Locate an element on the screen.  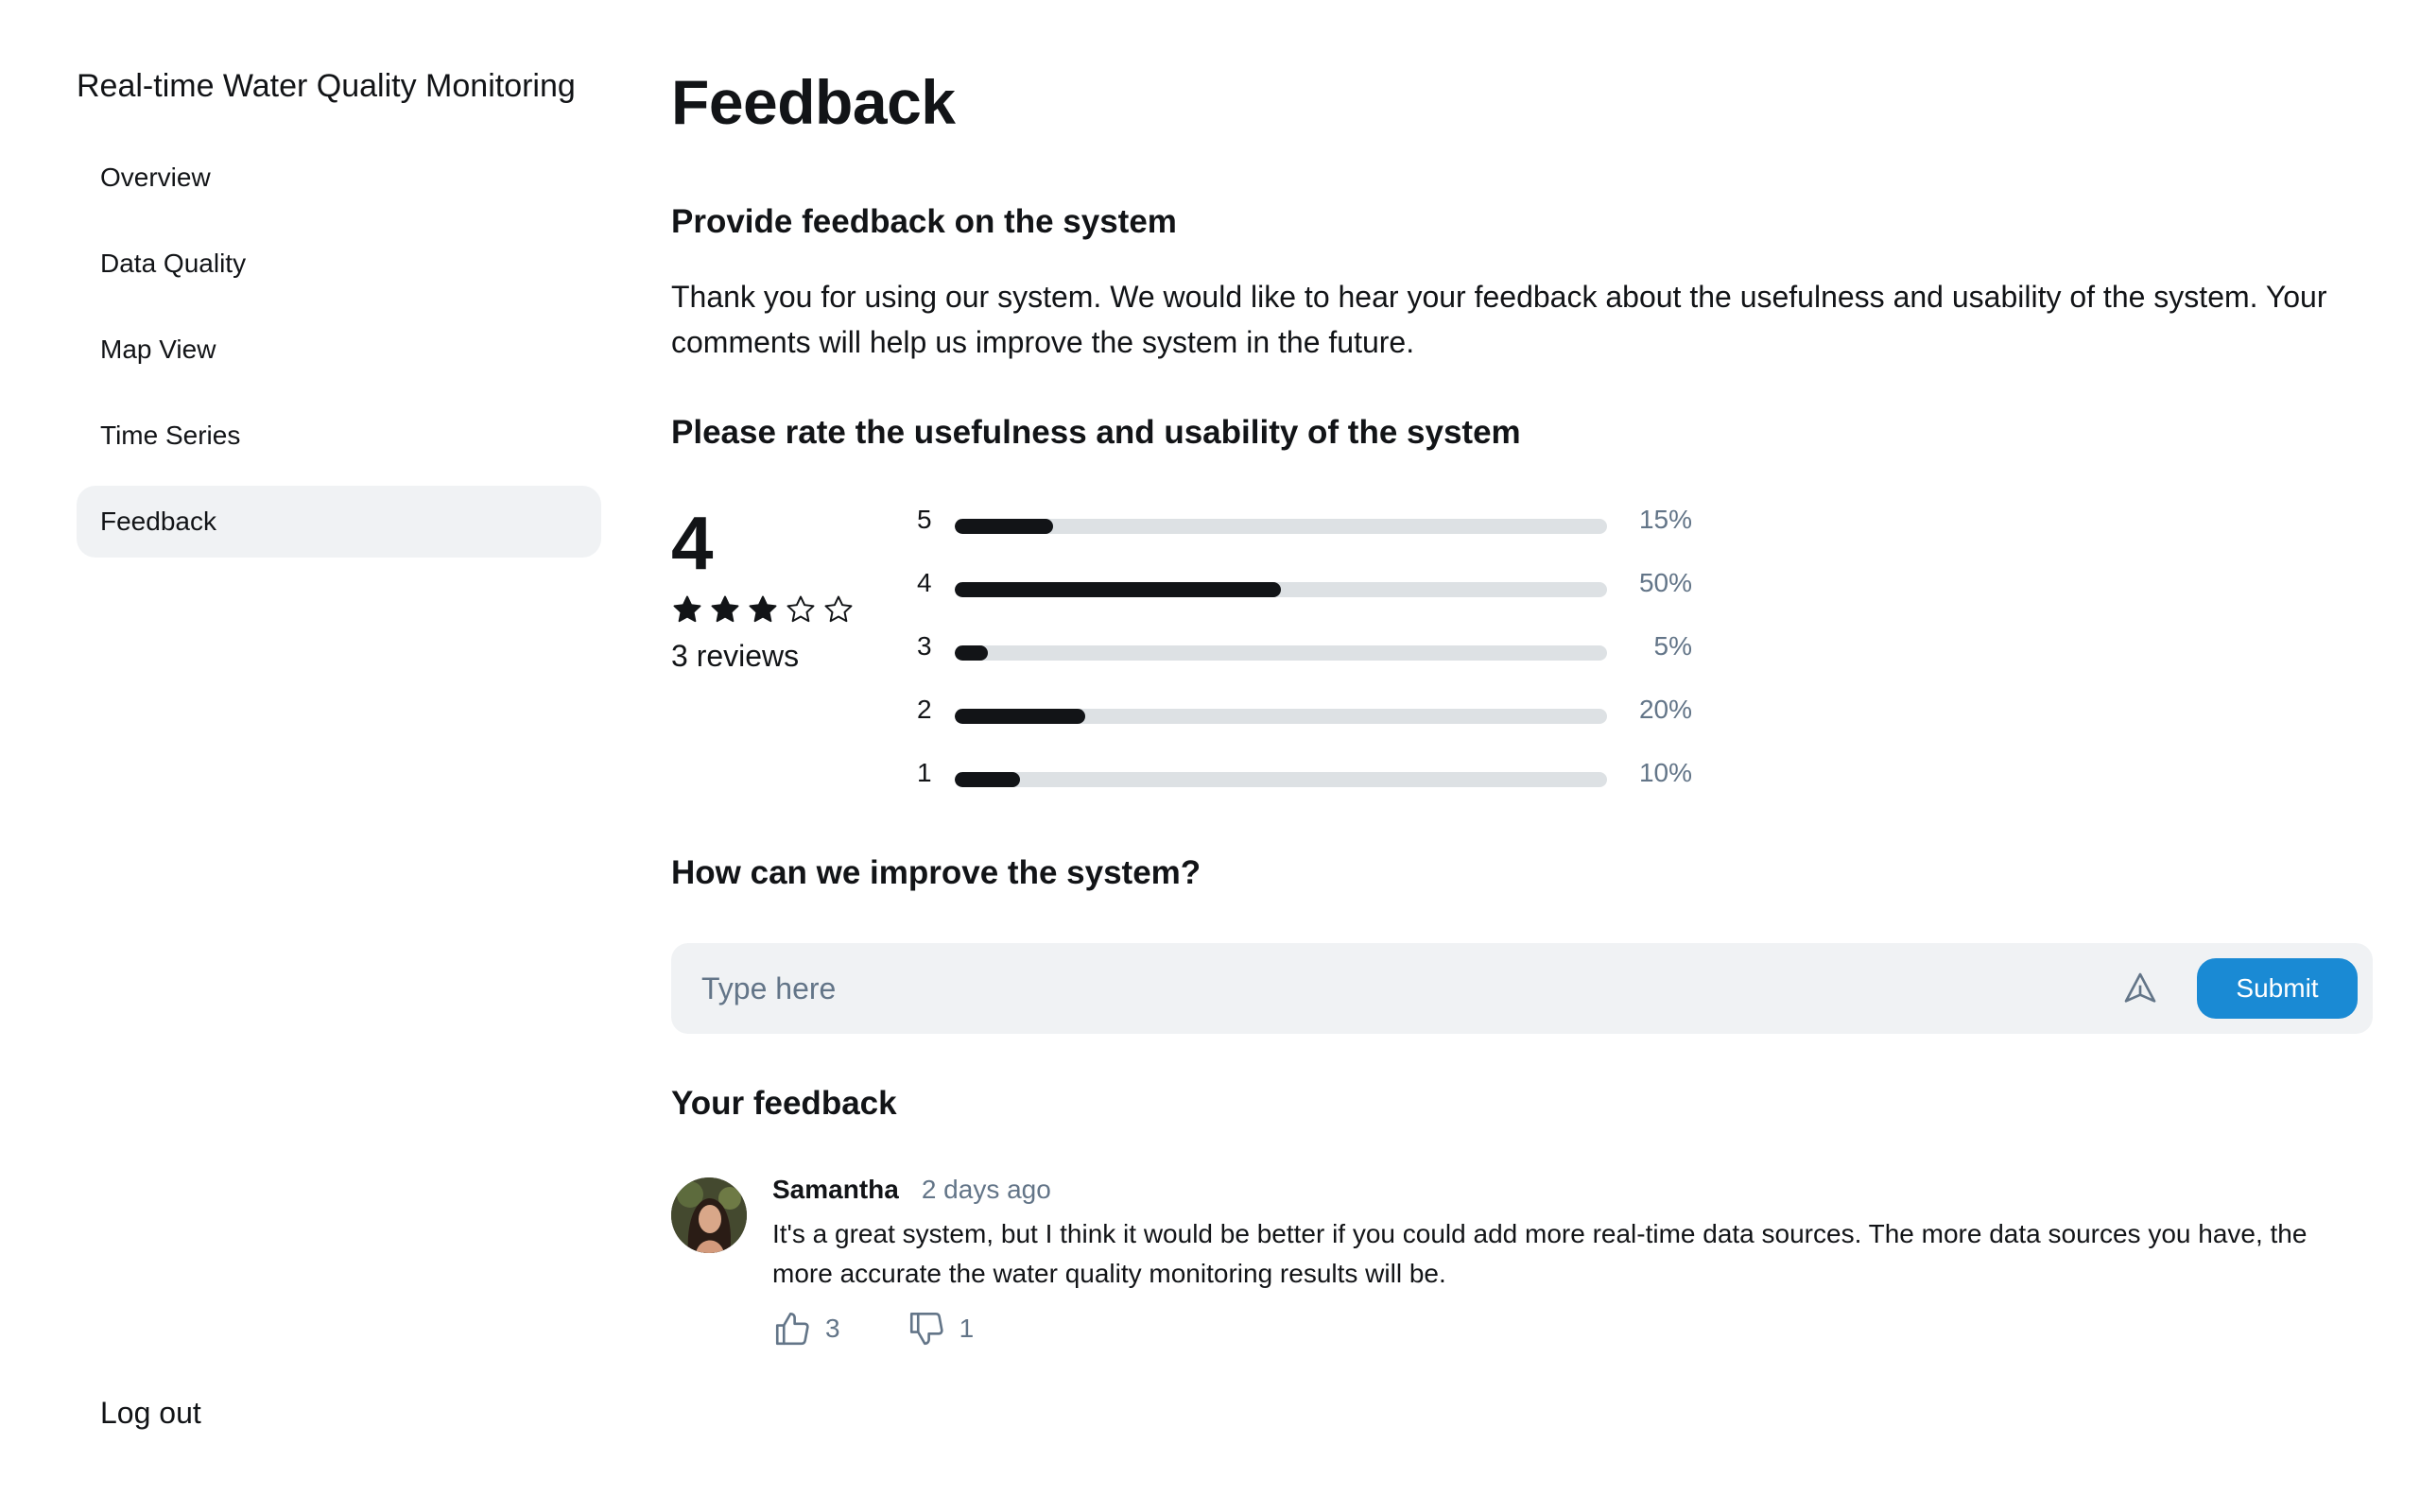
sidebar-item-map-view: Map View is located at coordinates (339, 350).